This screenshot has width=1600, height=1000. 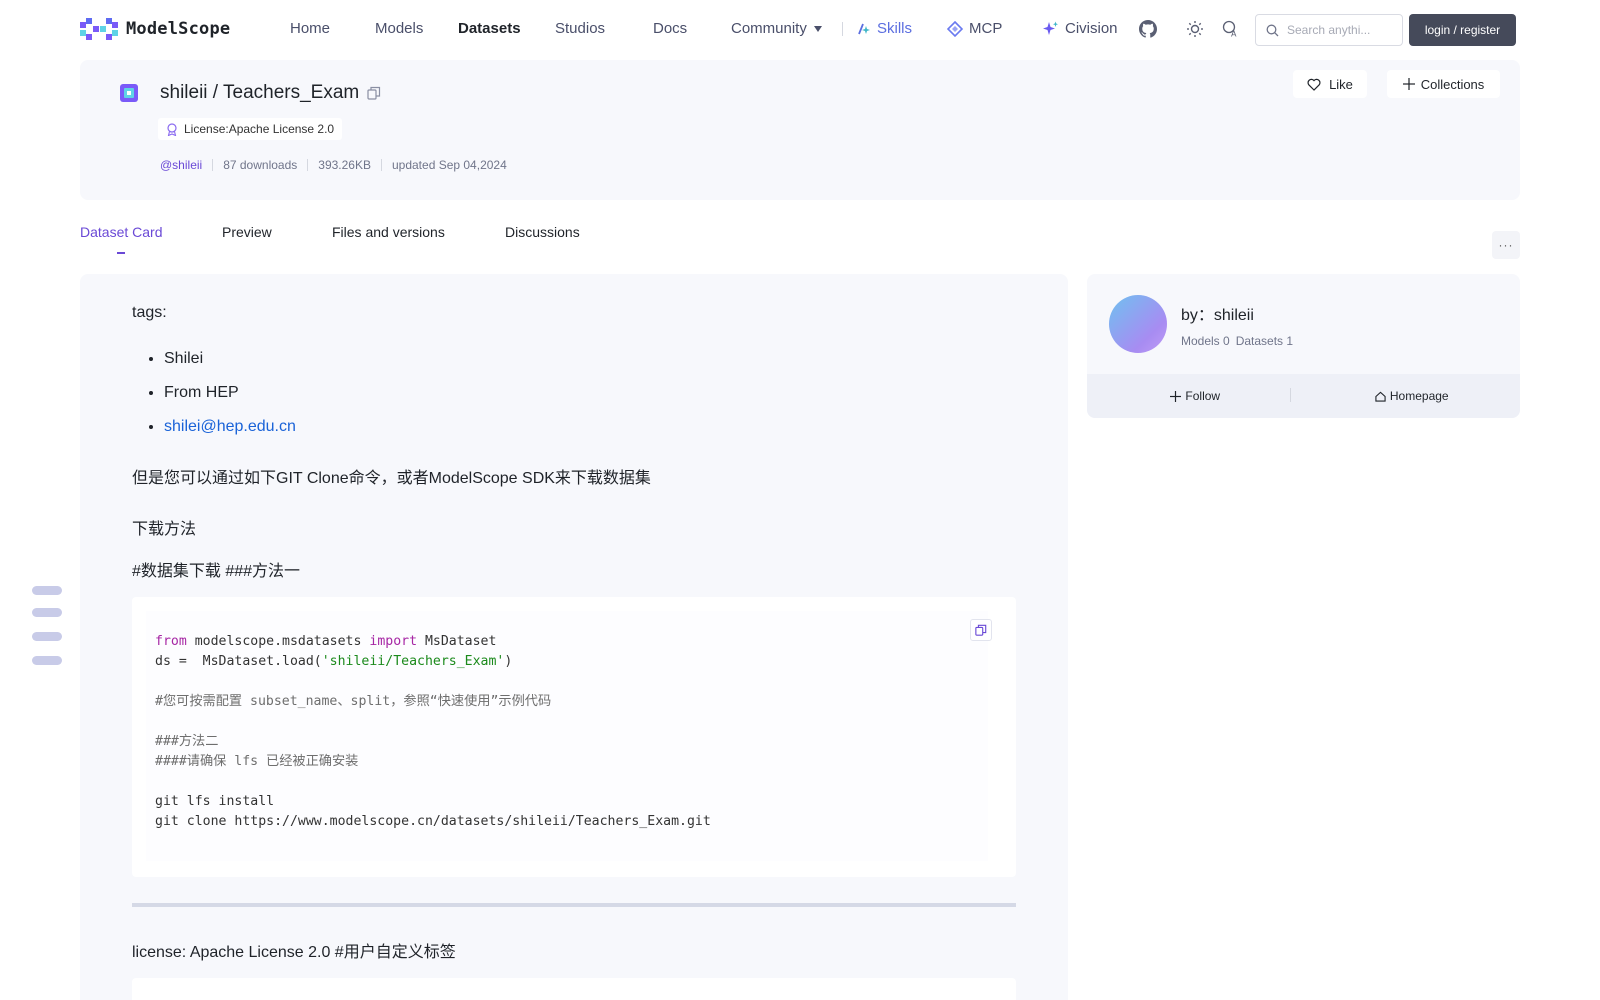 I want to click on author-link: @shileii, so click(x=181, y=165).